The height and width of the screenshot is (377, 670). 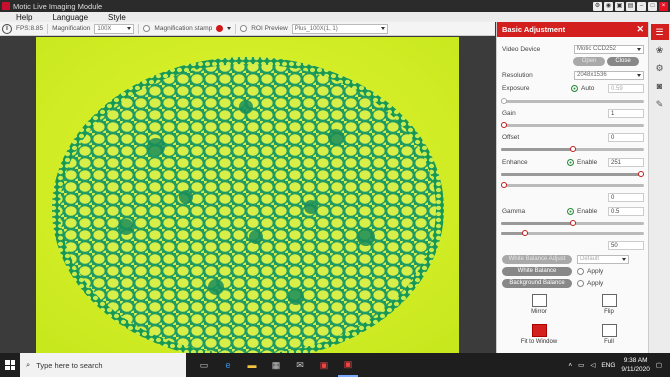 What do you see at coordinates (147, 28) in the screenshot?
I see `magnification-stamp-radio` at bounding box center [147, 28].